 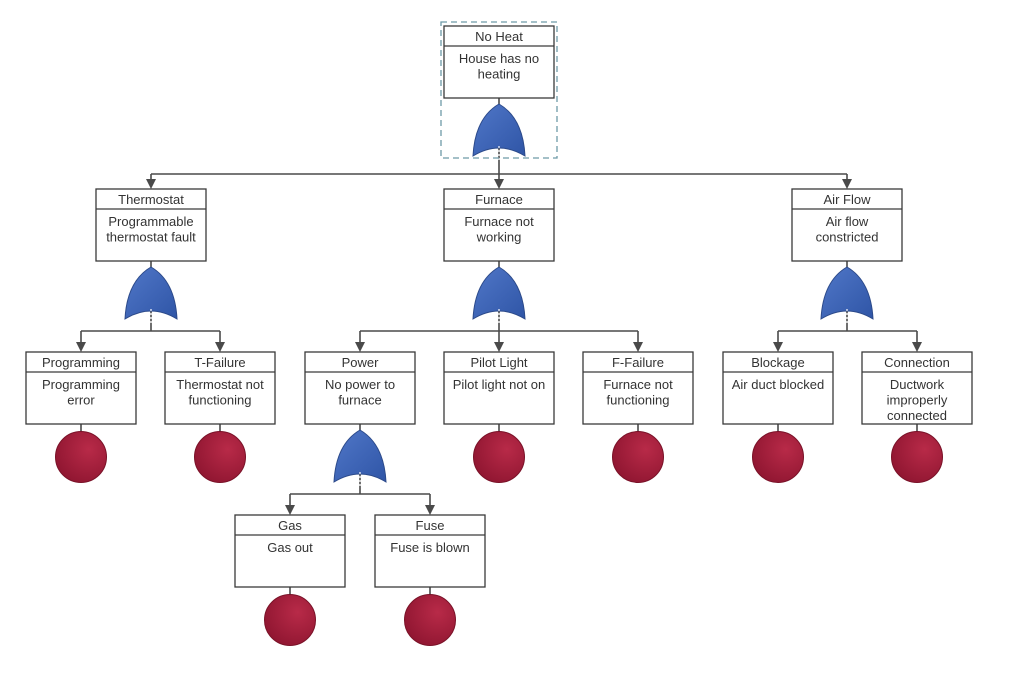 I want to click on node-title: Pilot Light, so click(x=498, y=362).